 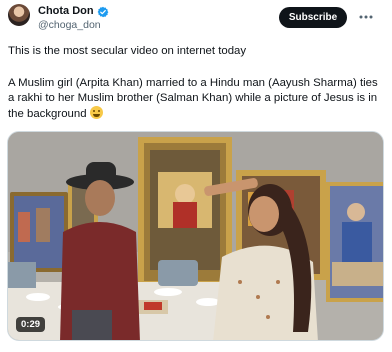 I want to click on author-handle: @choga_don, so click(x=69, y=25).